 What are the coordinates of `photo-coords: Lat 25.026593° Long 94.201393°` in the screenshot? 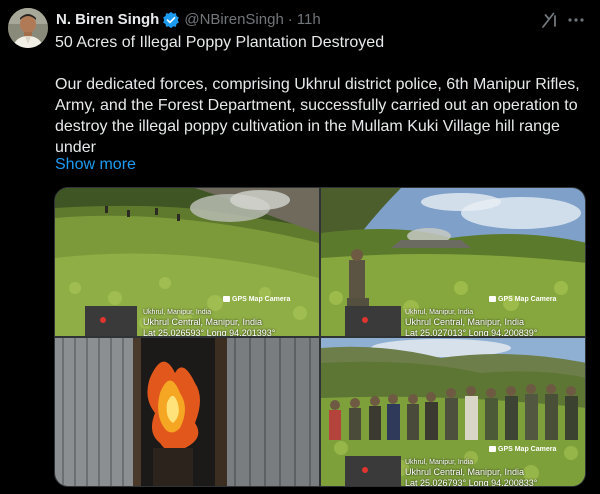 It's located at (209, 332).